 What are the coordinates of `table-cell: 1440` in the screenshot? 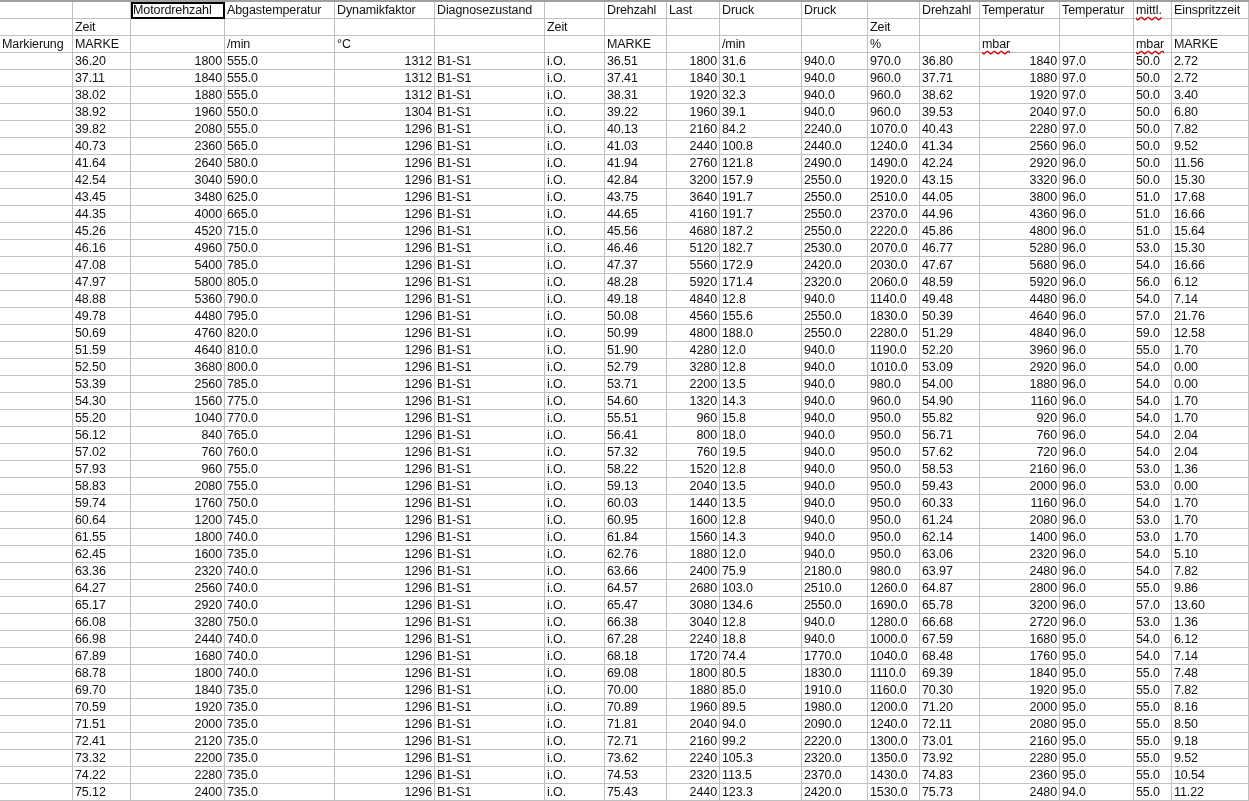 It's located at (693, 503).